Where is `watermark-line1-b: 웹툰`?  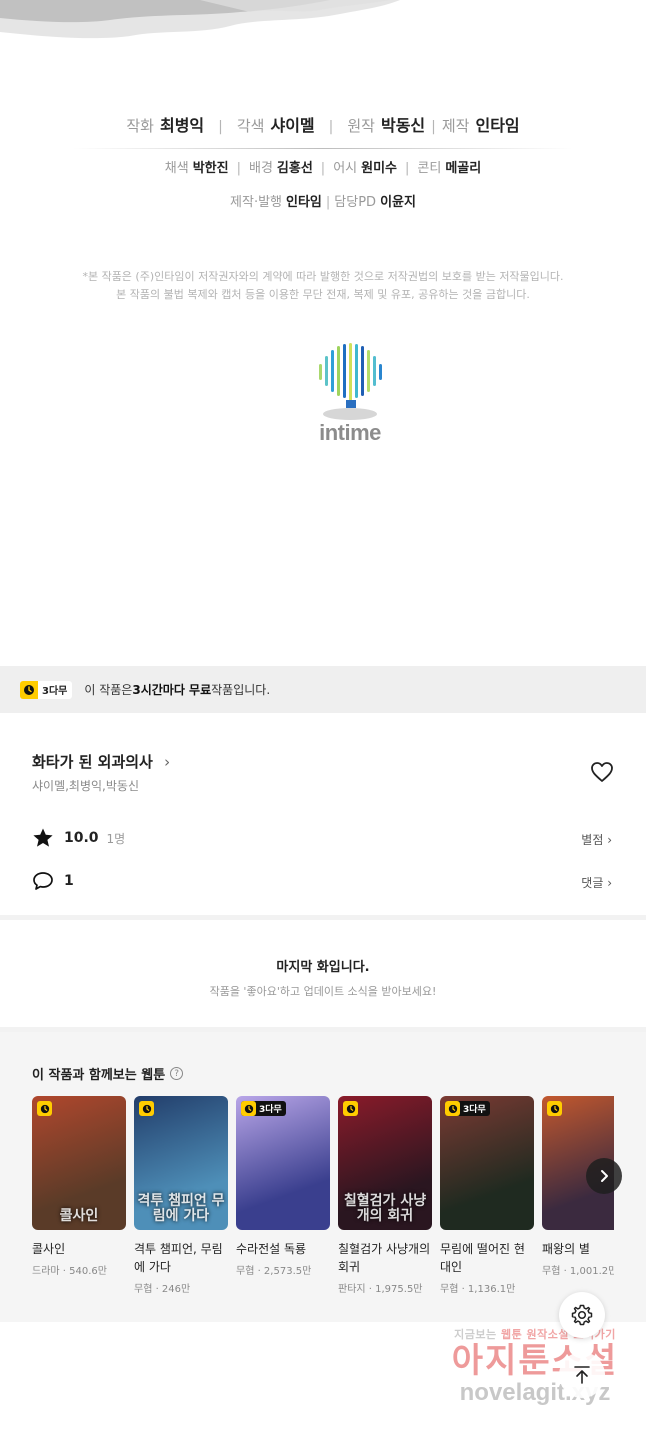
watermark-line1-b: 웹툰 is located at coordinates (511, 1334).